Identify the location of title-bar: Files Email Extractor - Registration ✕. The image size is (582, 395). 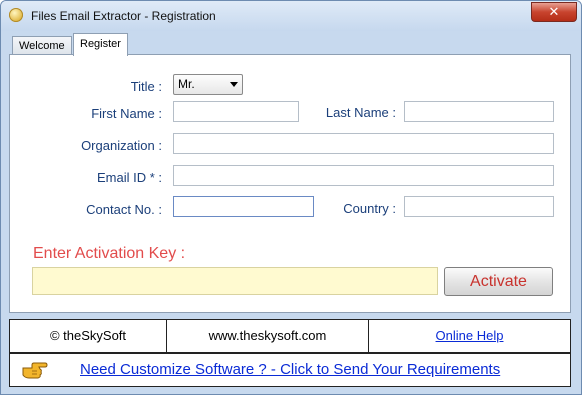
(291, 16).